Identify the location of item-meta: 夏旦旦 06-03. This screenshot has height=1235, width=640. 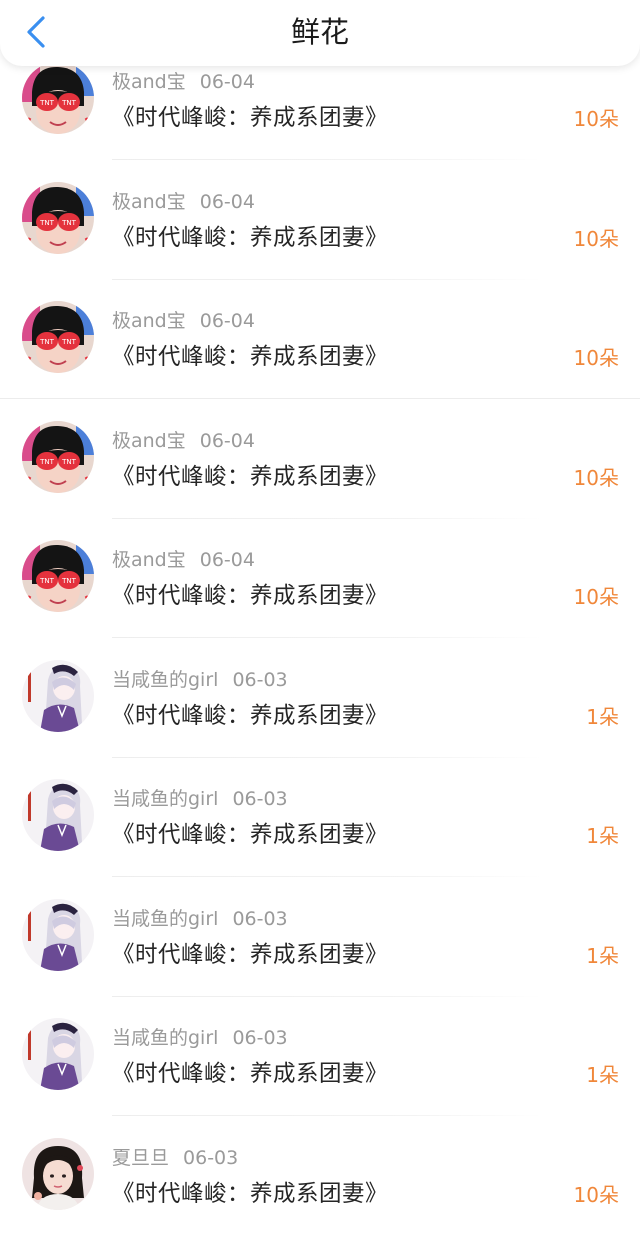
(175, 1158).